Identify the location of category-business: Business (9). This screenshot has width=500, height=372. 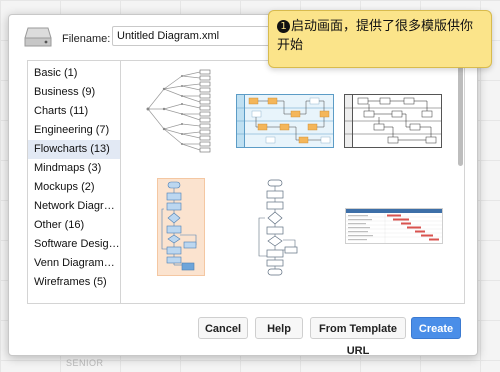
(74, 92).